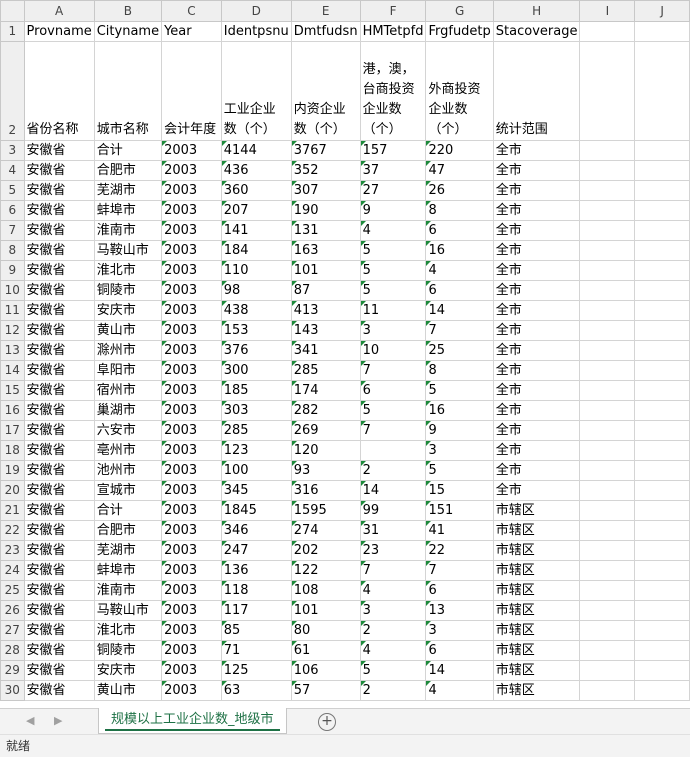  Describe the element at coordinates (536, 91) in the screenshot. I see `cell: 统计范围` at that location.